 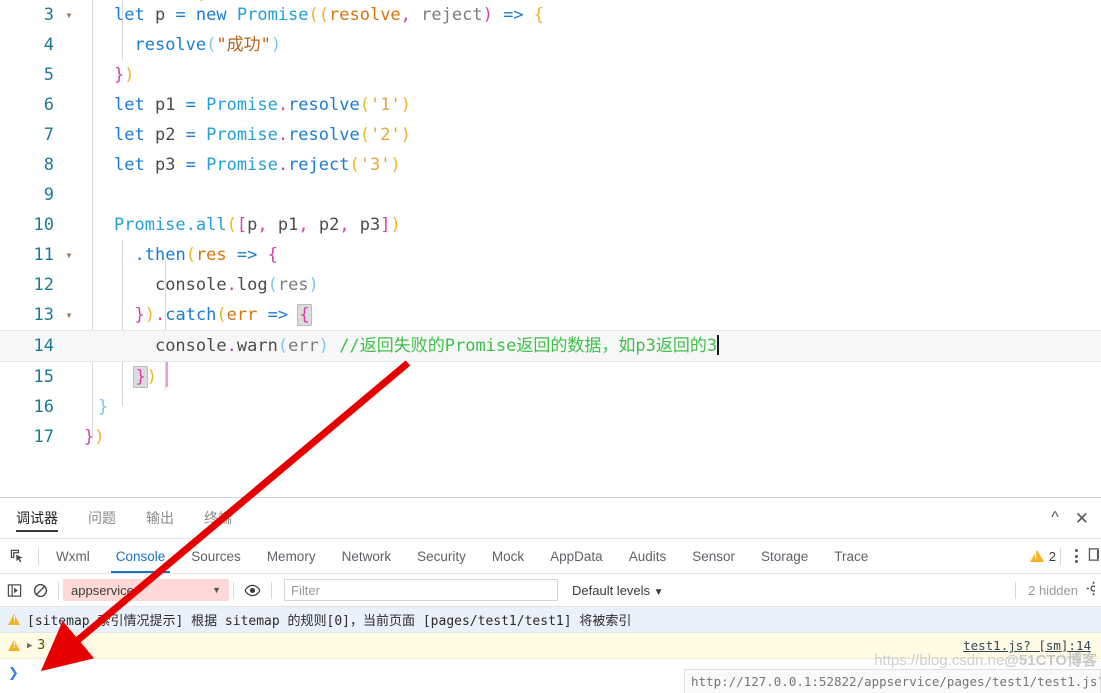 What do you see at coordinates (550, 75) in the screenshot?
I see `code-line: 5 })` at bounding box center [550, 75].